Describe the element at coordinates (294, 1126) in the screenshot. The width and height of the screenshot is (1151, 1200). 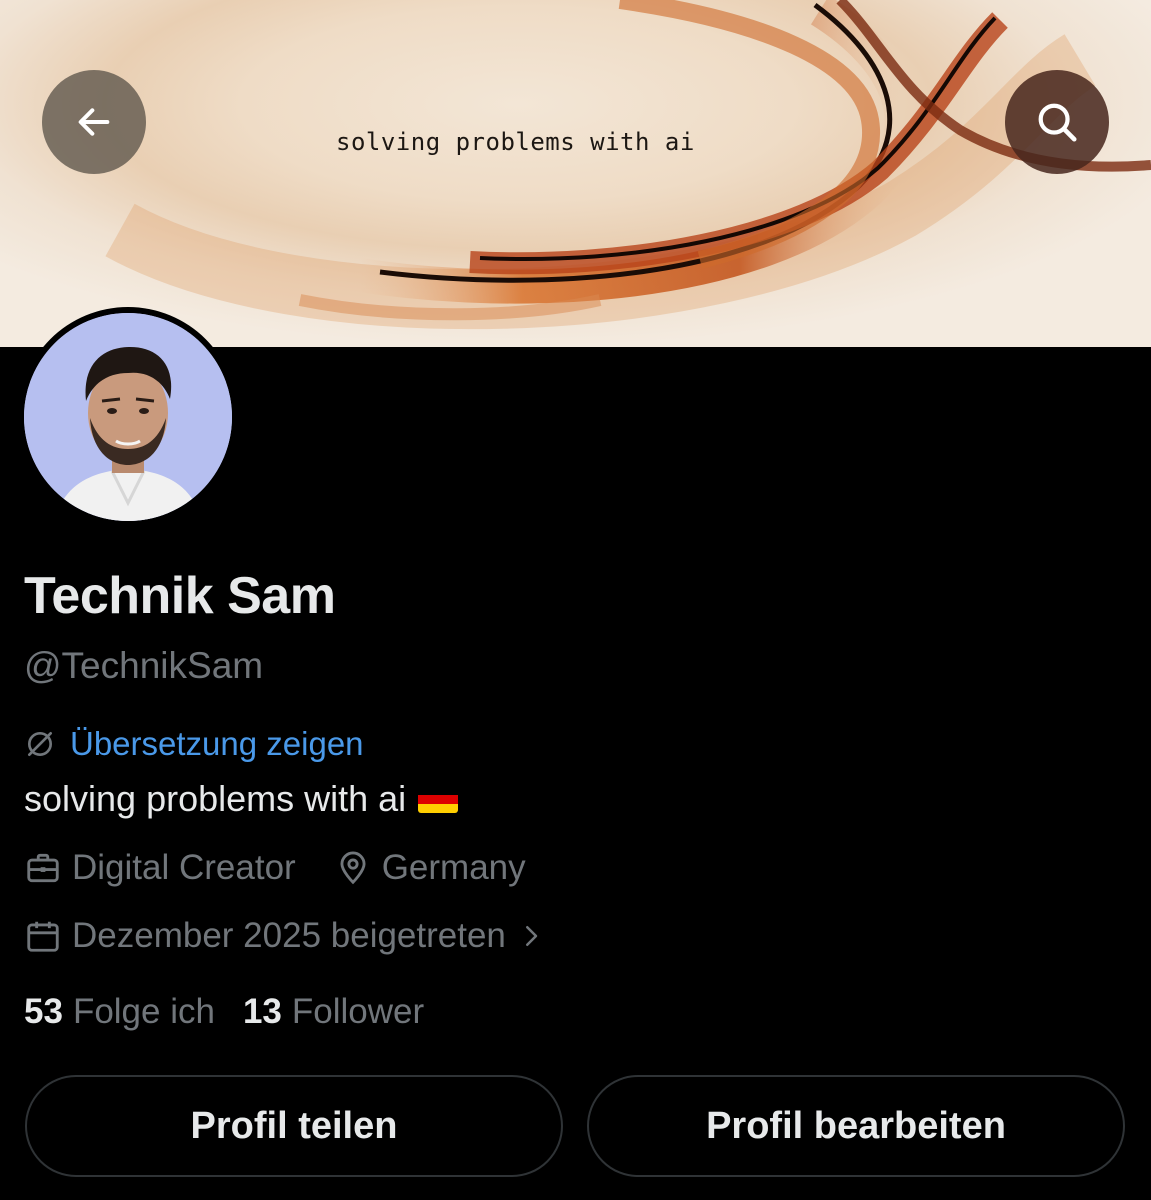
I see `share-profile-button: Profil teilen` at that location.